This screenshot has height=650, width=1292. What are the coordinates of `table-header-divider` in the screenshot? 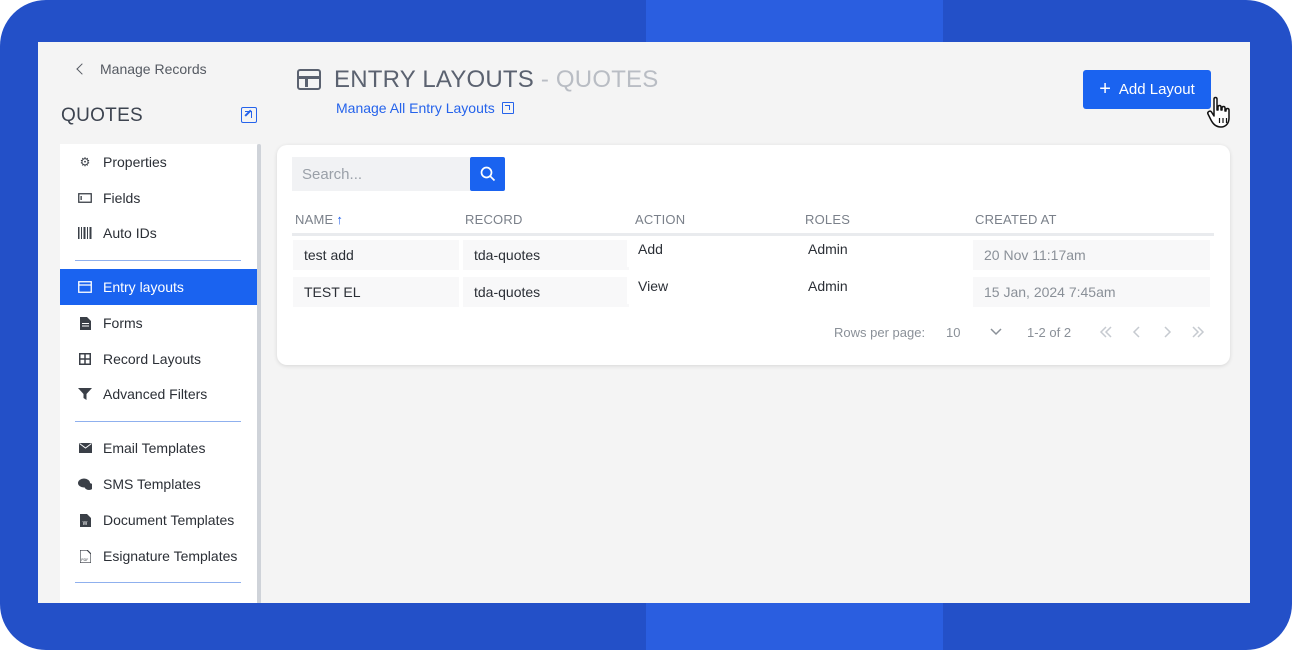 It's located at (753, 234).